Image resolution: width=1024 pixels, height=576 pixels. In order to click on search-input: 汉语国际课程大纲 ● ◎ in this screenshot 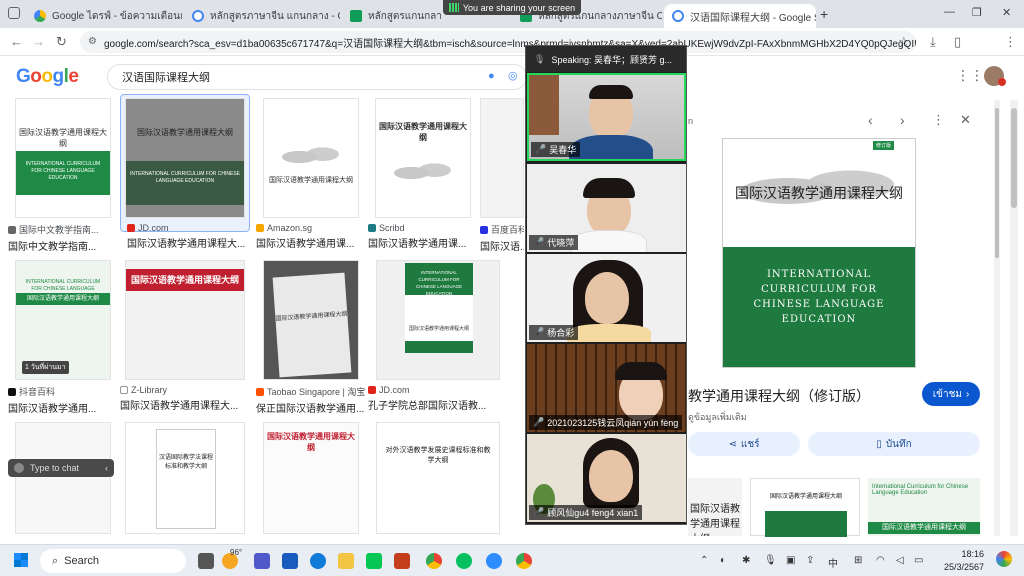, I will do `click(317, 77)`.